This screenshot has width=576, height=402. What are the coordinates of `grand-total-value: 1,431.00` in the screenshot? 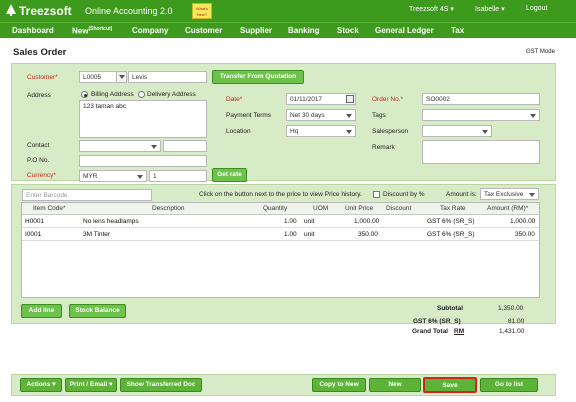 It's located at (512, 331).